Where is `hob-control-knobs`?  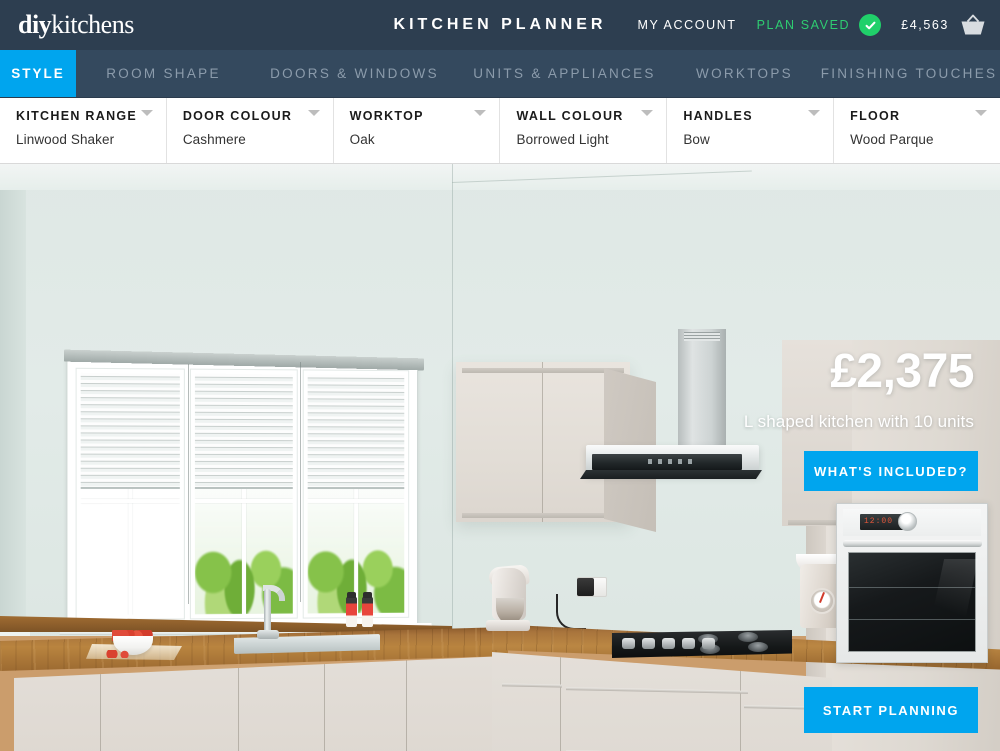
hob-control-knobs is located at coordinates (668, 643).